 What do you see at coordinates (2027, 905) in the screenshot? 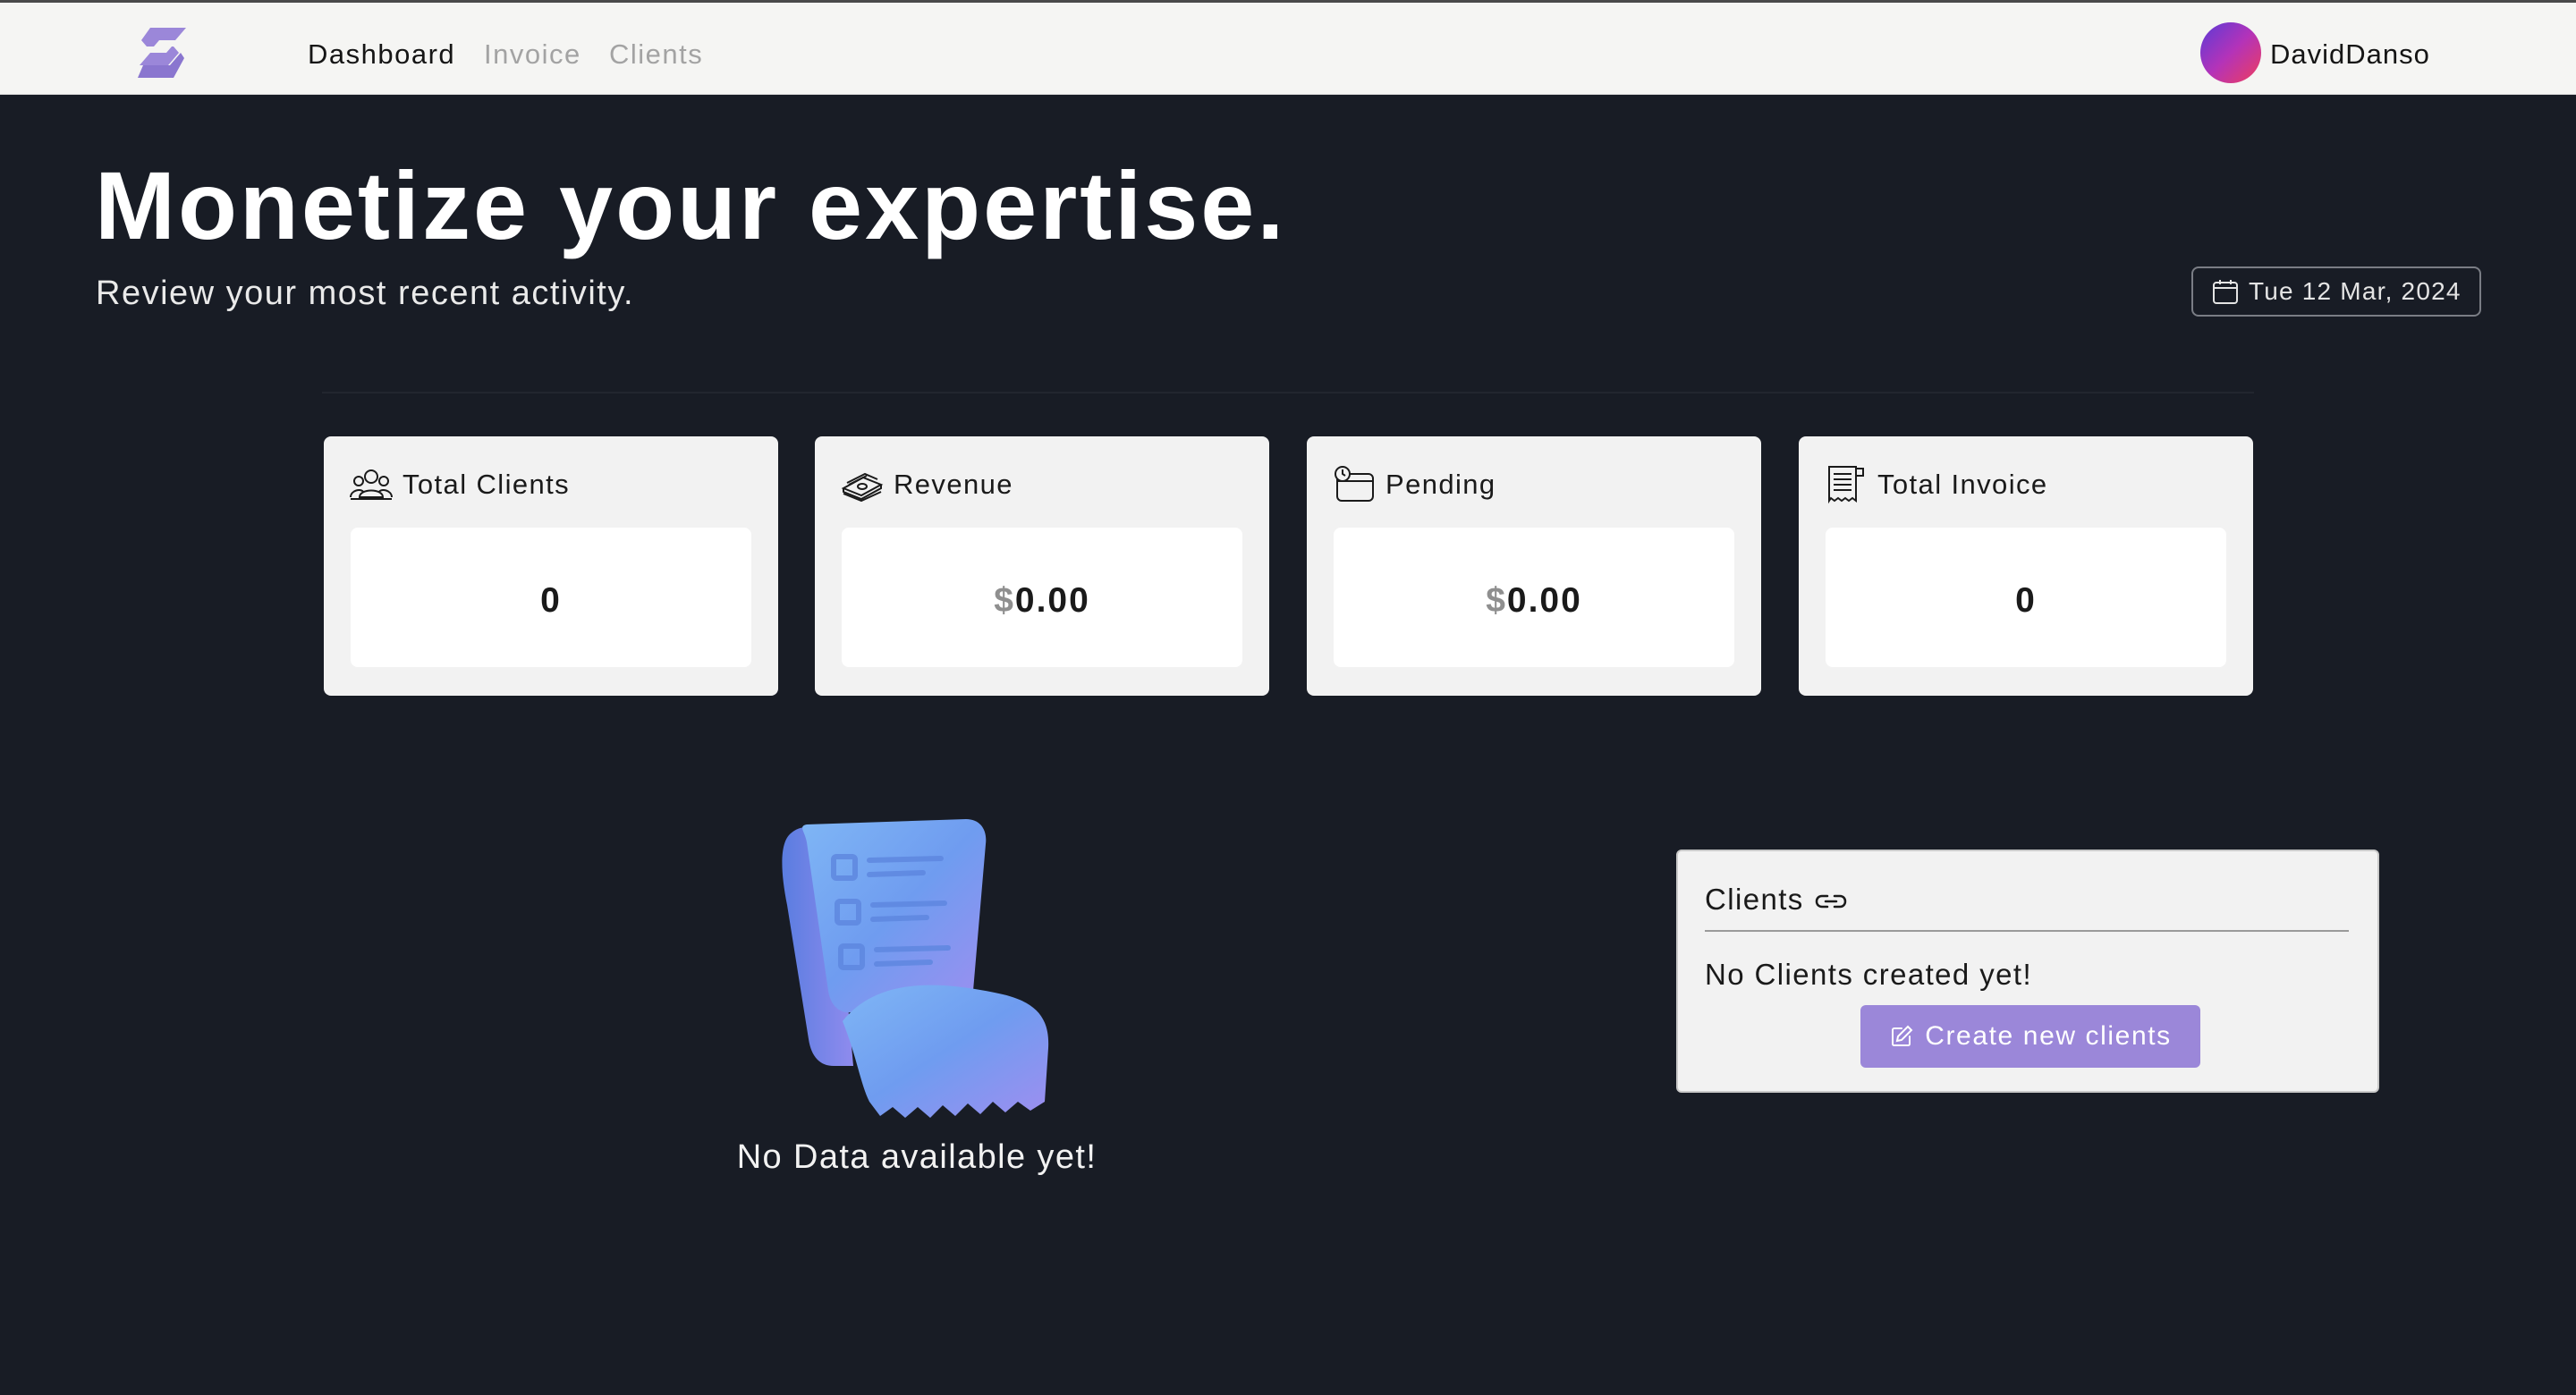
I see `clients-panel-header: Clients` at bounding box center [2027, 905].